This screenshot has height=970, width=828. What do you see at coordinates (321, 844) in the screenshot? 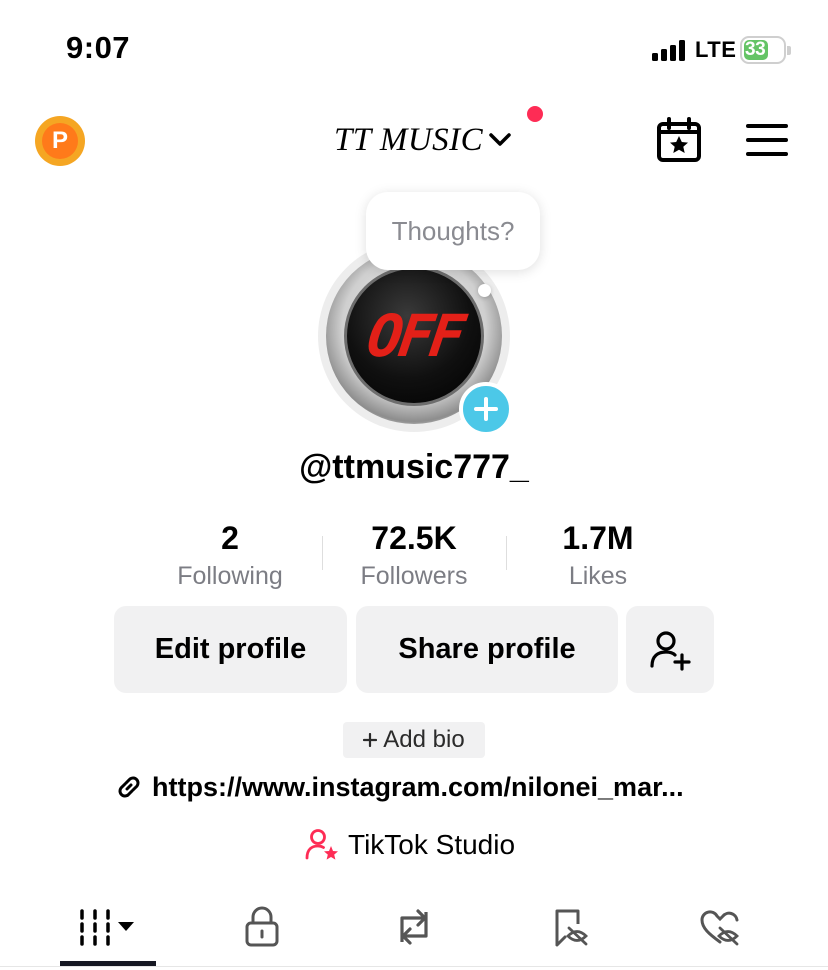
I see `user-star-icon` at bounding box center [321, 844].